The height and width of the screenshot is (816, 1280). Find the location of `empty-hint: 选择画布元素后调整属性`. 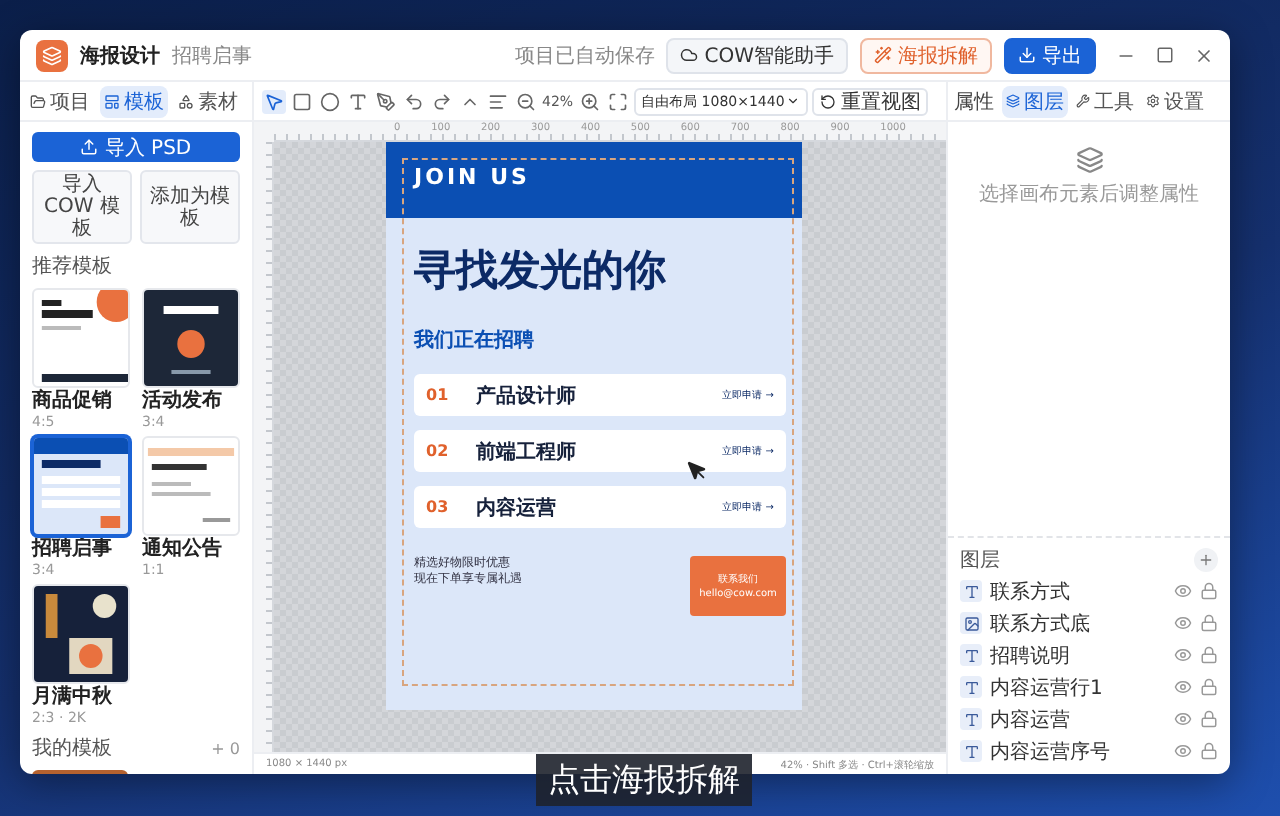

empty-hint: 选择画布元素后调整属性 is located at coordinates (1089, 194).